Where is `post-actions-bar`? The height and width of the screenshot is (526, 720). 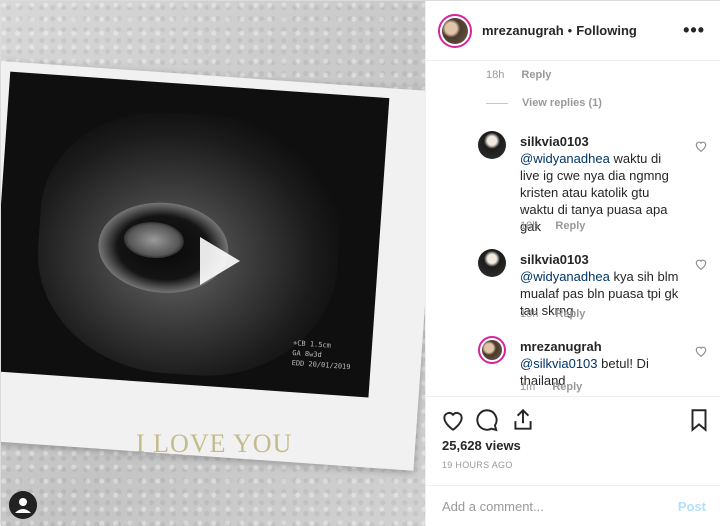
post-actions-bar is located at coordinates (573, 418).